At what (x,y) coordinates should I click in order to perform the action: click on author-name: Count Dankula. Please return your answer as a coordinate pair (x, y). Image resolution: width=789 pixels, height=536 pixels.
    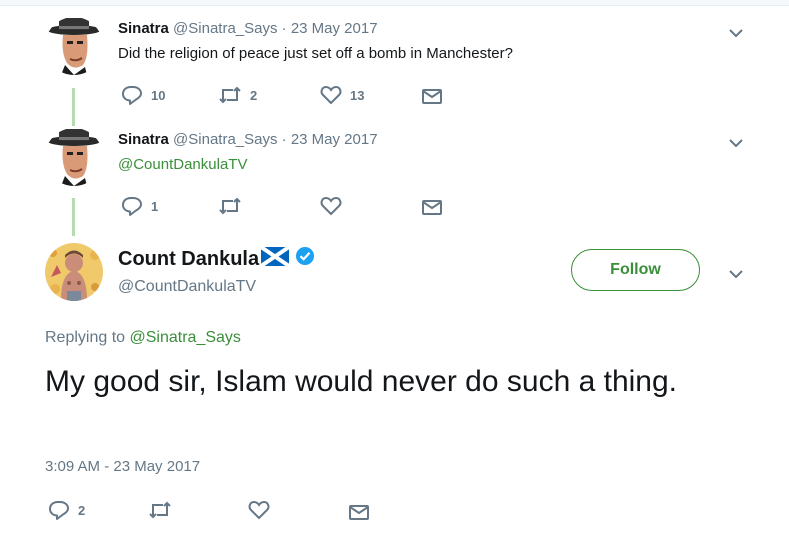
    Looking at the image, I should click on (189, 258).